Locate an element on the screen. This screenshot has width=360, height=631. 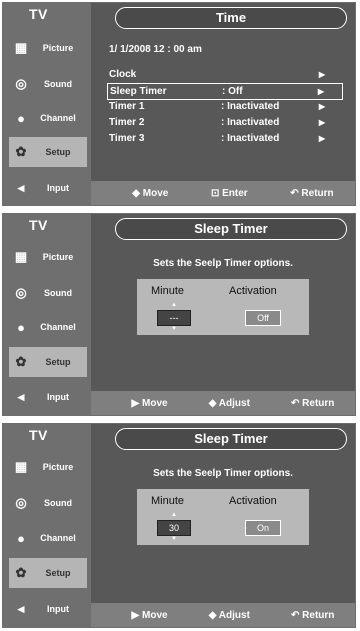
menu-item-timer-3: Timer 3 : Inactivated ▶ is located at coordinates (228, 138).